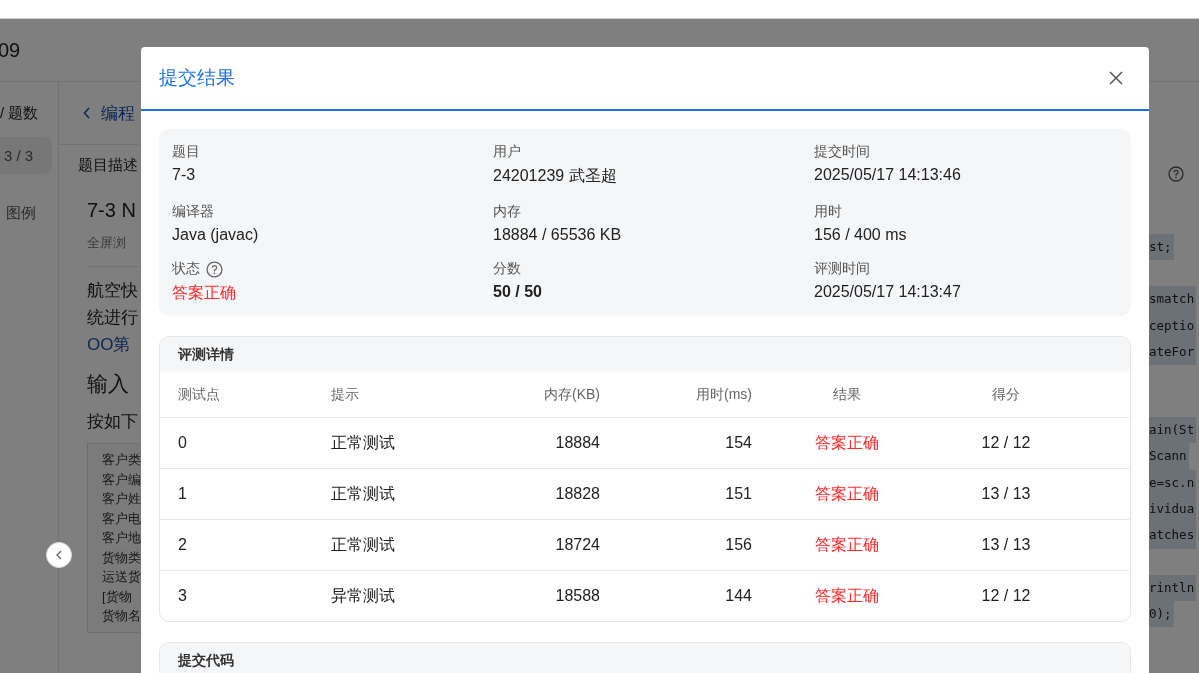 The height and width of the screenshot is (673, 1199). Describe the element at coordinates (216, 235) in the screenshot. I see `field-value: Java (javac)` at that location.